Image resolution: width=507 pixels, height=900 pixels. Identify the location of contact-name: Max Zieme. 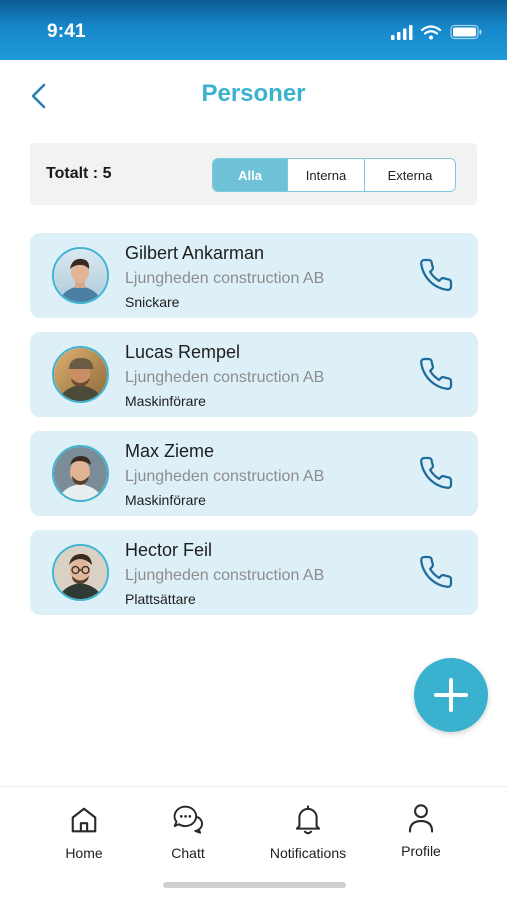
(170, 451).